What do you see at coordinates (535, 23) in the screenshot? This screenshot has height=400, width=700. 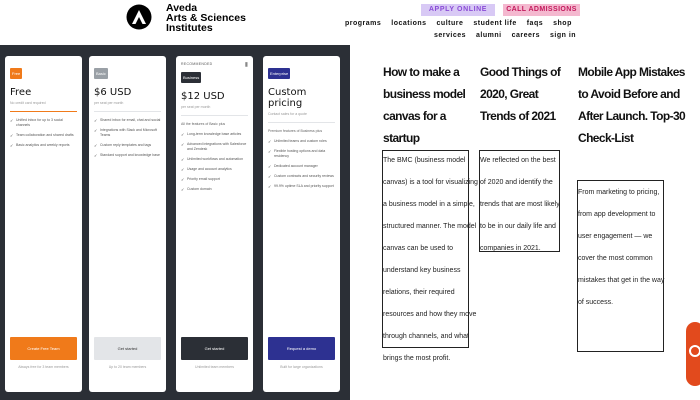 I see `nav-faqs: faqs` at bounding box center [535, 23].